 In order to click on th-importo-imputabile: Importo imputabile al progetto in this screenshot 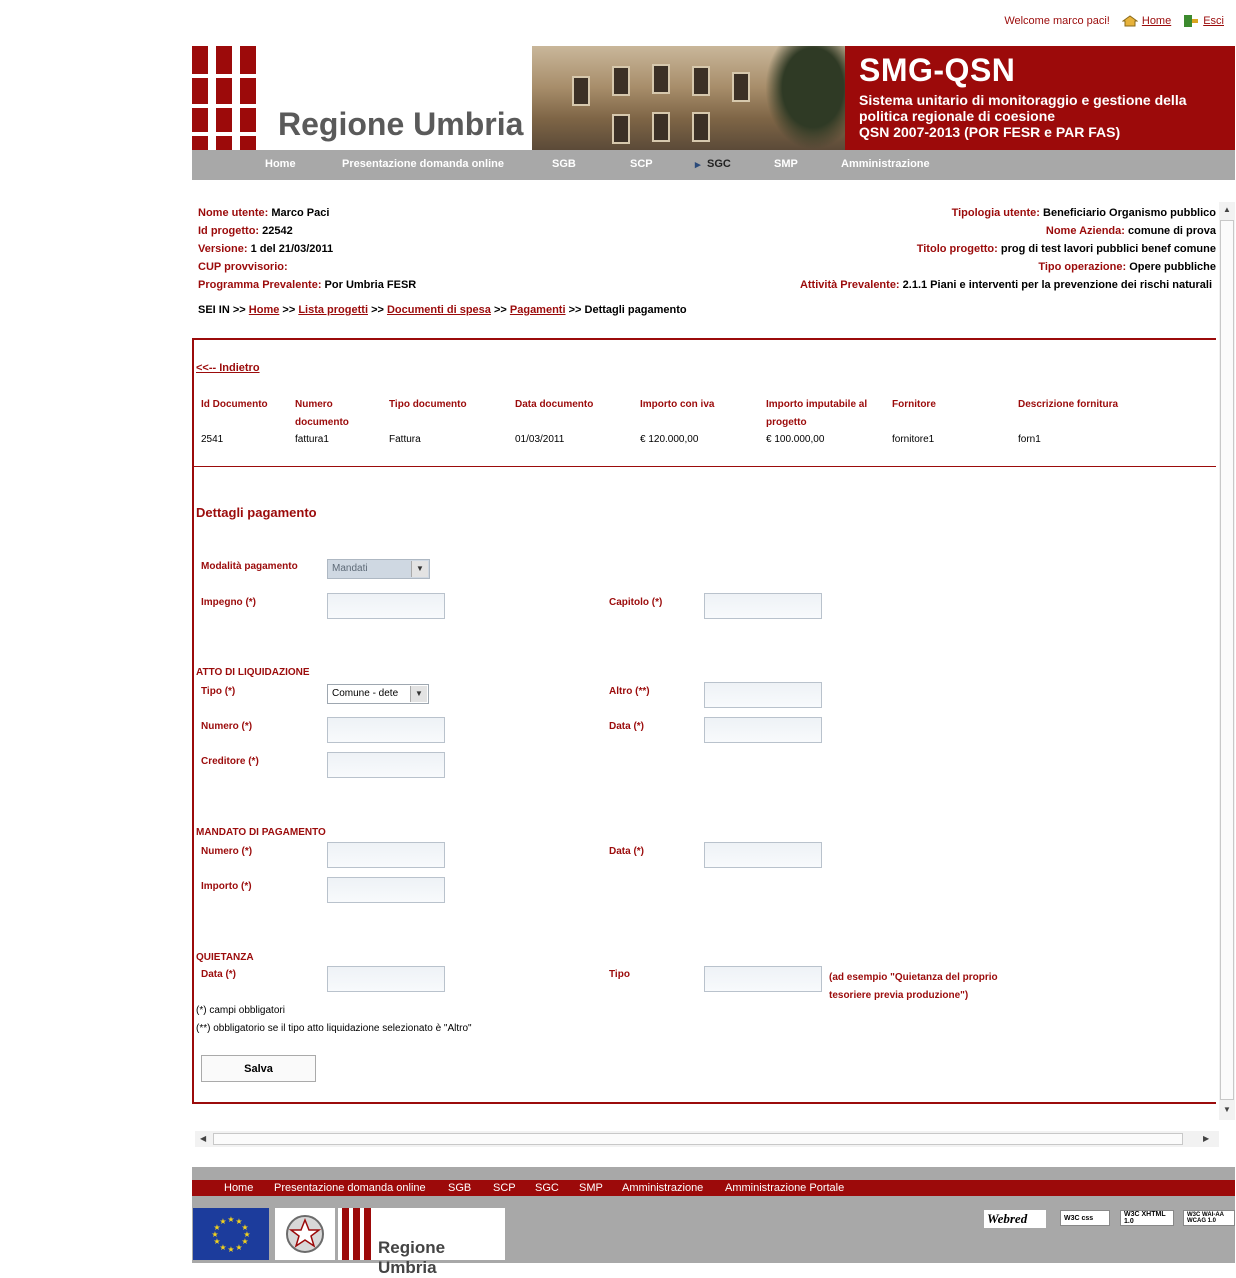, I will do `click(817, 413)`.